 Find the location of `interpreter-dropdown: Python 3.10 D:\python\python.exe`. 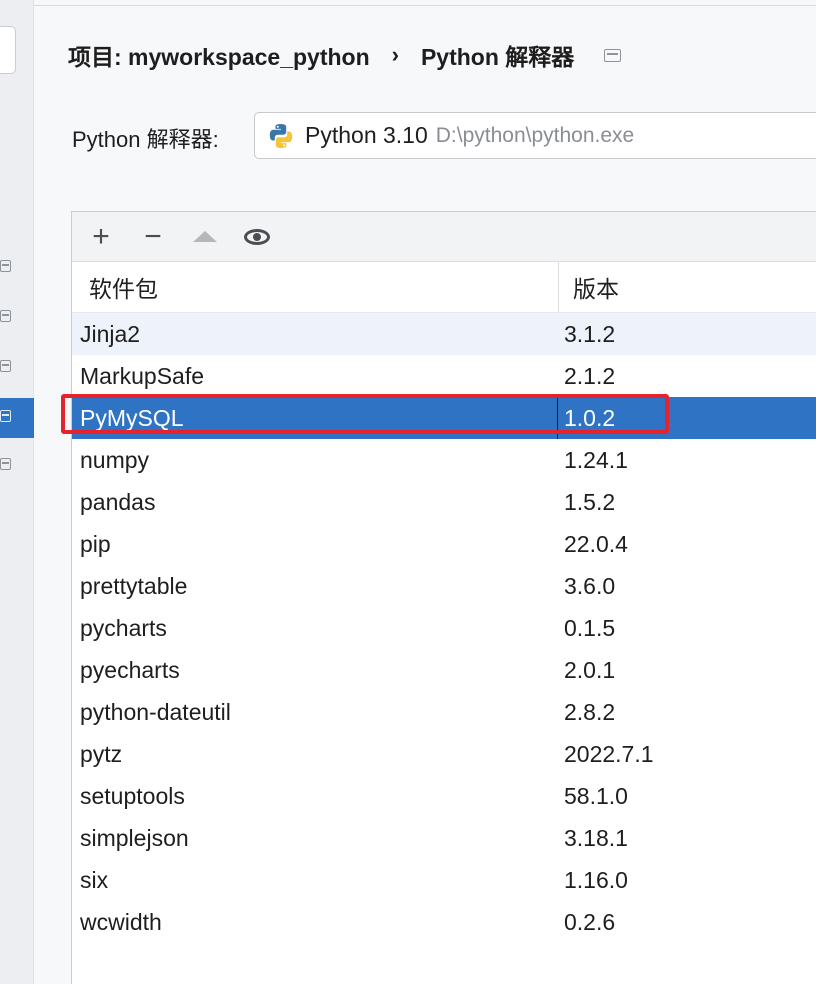

interpreter-dropdown: Python 3.10 D:\python\python.exe is located at coordinates (535, 135).